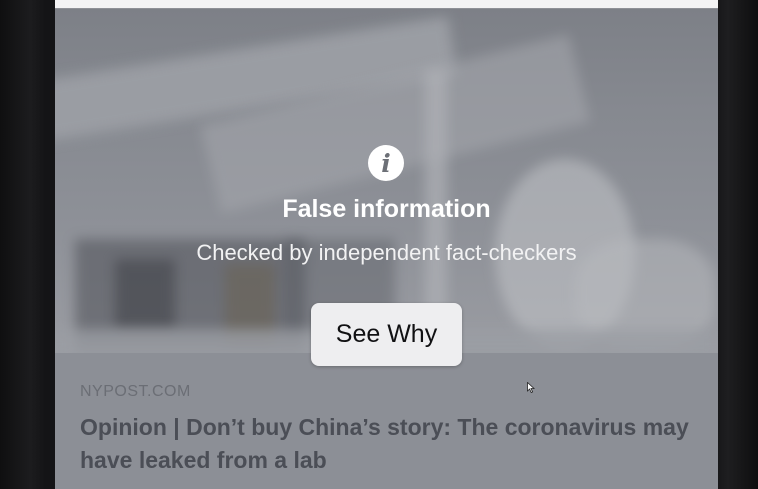 The image size is (758, 489). Describe the element at coordinates (135, 391) in the screenshot. I see `link-domain: NYPOST.COM` at that location.